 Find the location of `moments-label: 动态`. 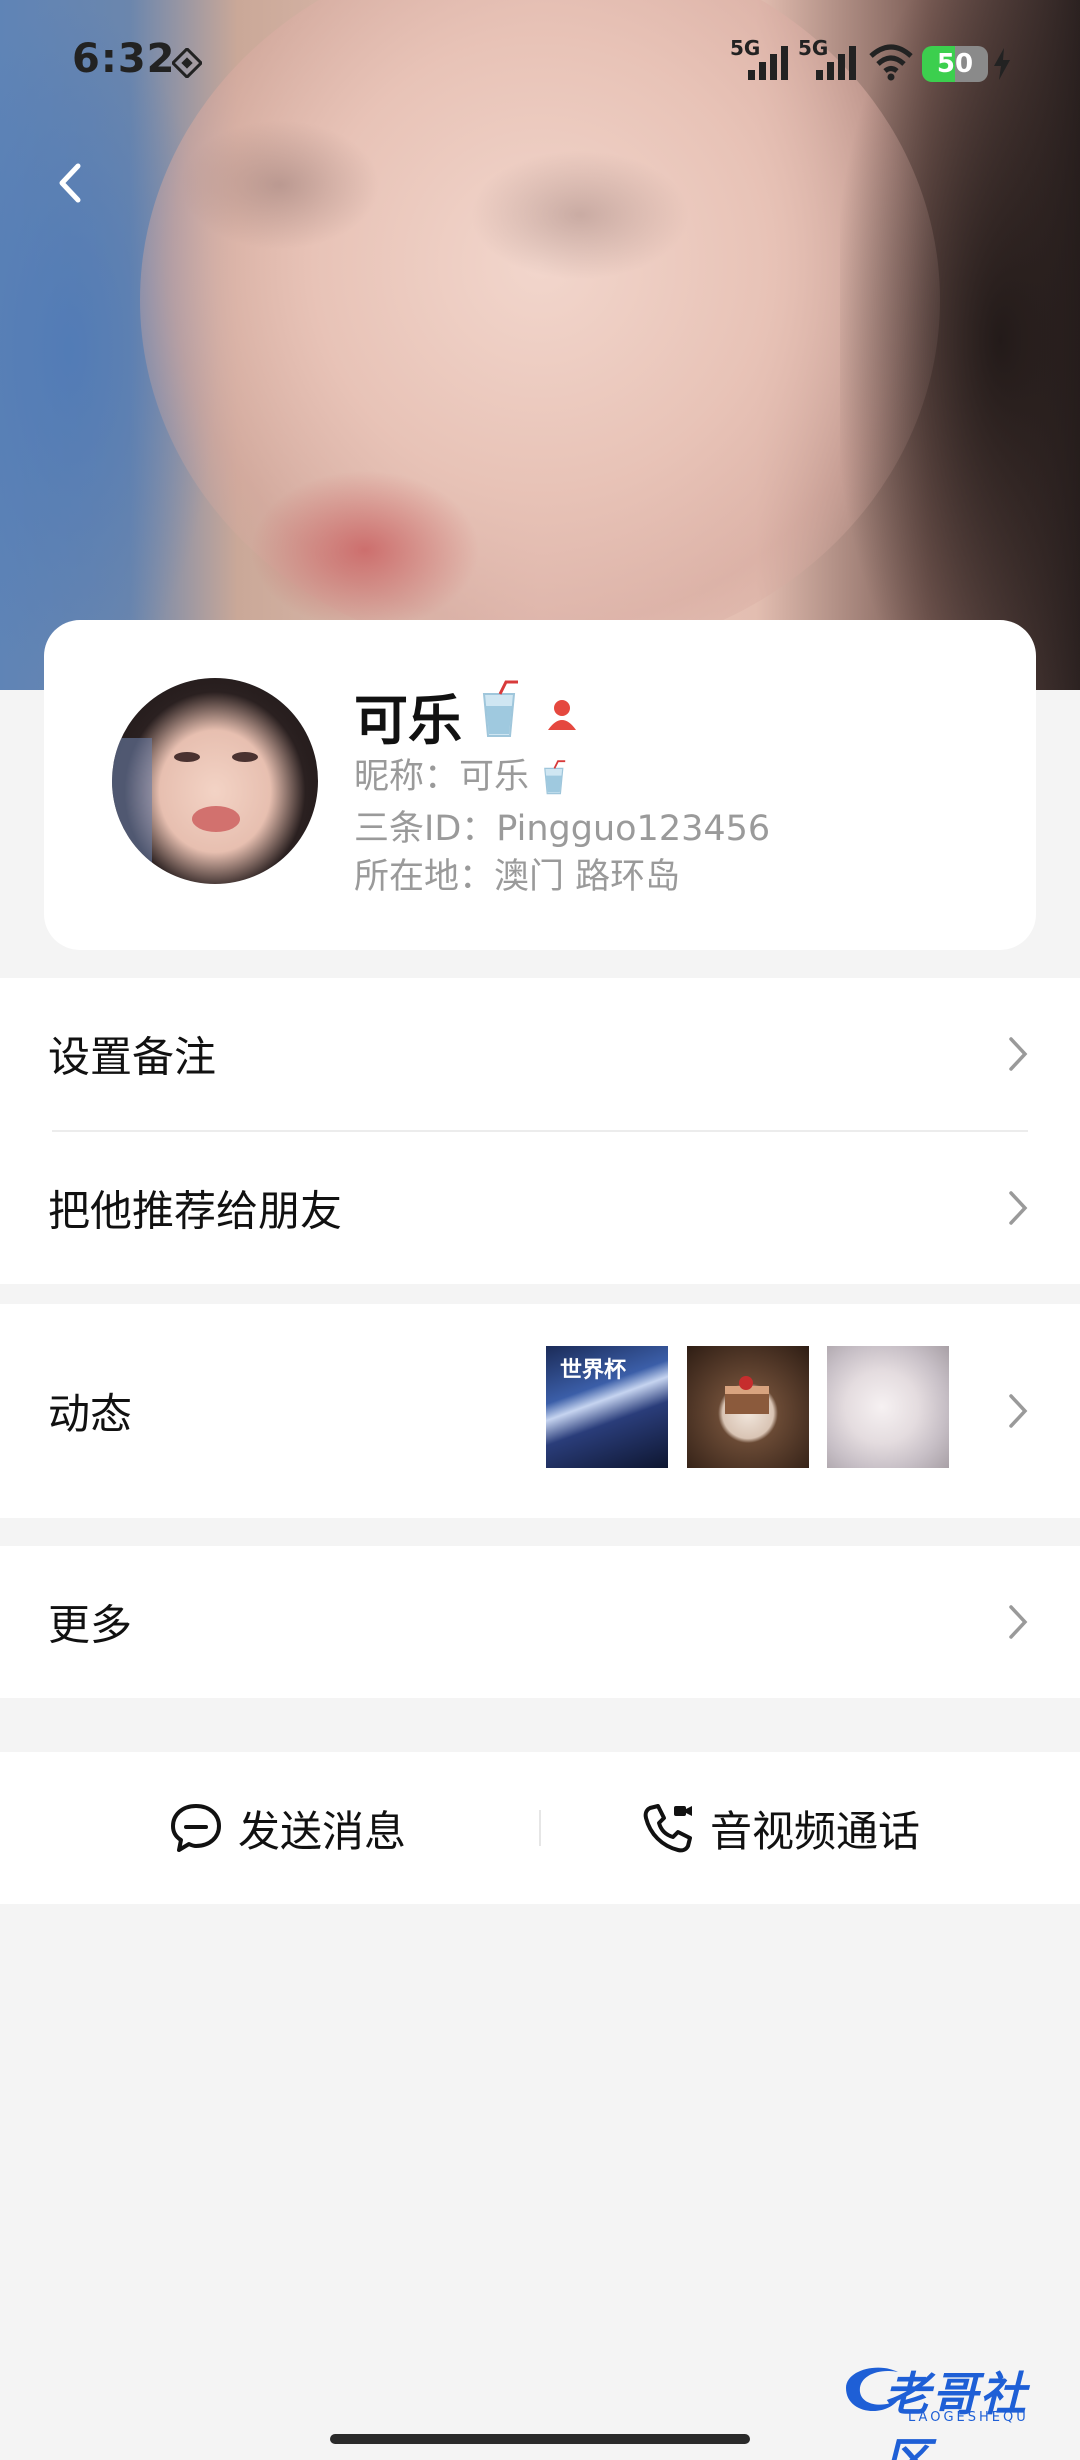

moments-label: 动态 is located at coordinates (90, 1414).